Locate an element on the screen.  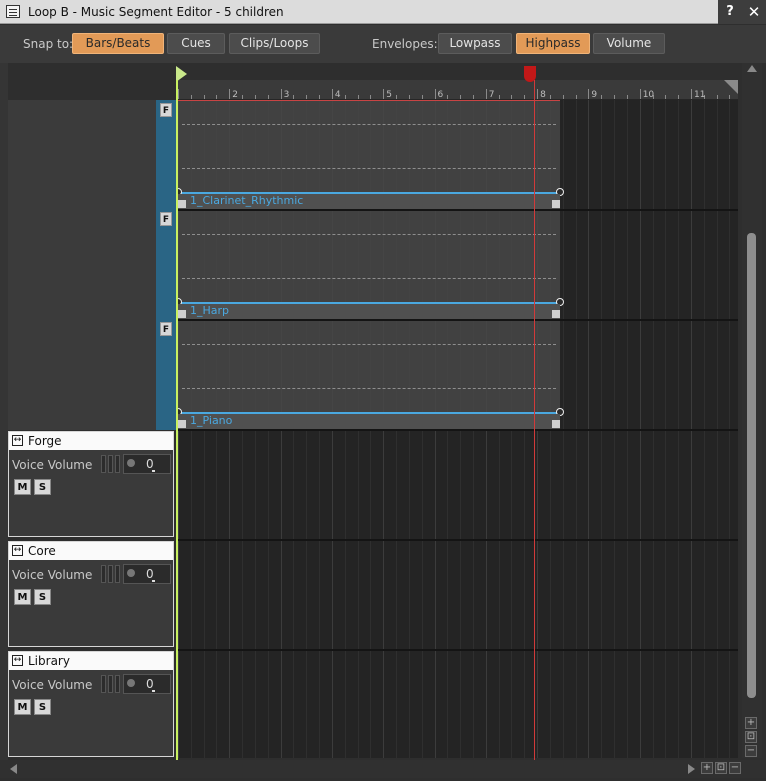
clip-piano: 1_Piano is located at coordinates (370, 375).